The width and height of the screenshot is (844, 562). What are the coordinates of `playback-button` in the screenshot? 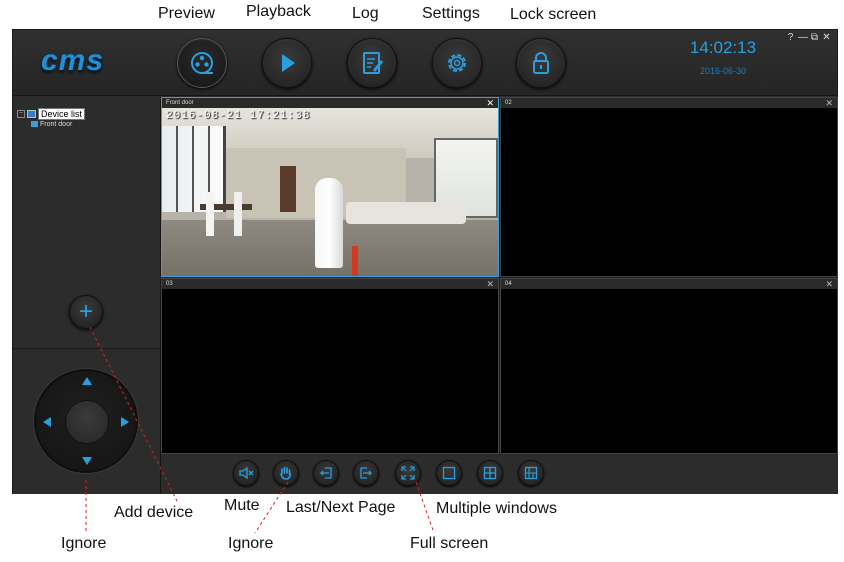 It's located at (287, 63).